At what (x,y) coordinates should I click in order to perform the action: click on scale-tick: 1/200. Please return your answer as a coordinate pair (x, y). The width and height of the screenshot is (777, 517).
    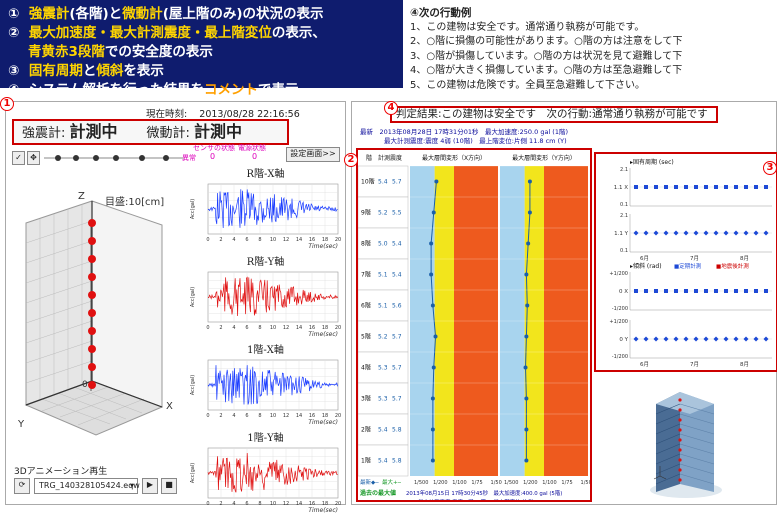
    Looking at the image, I should click on (530, 483).